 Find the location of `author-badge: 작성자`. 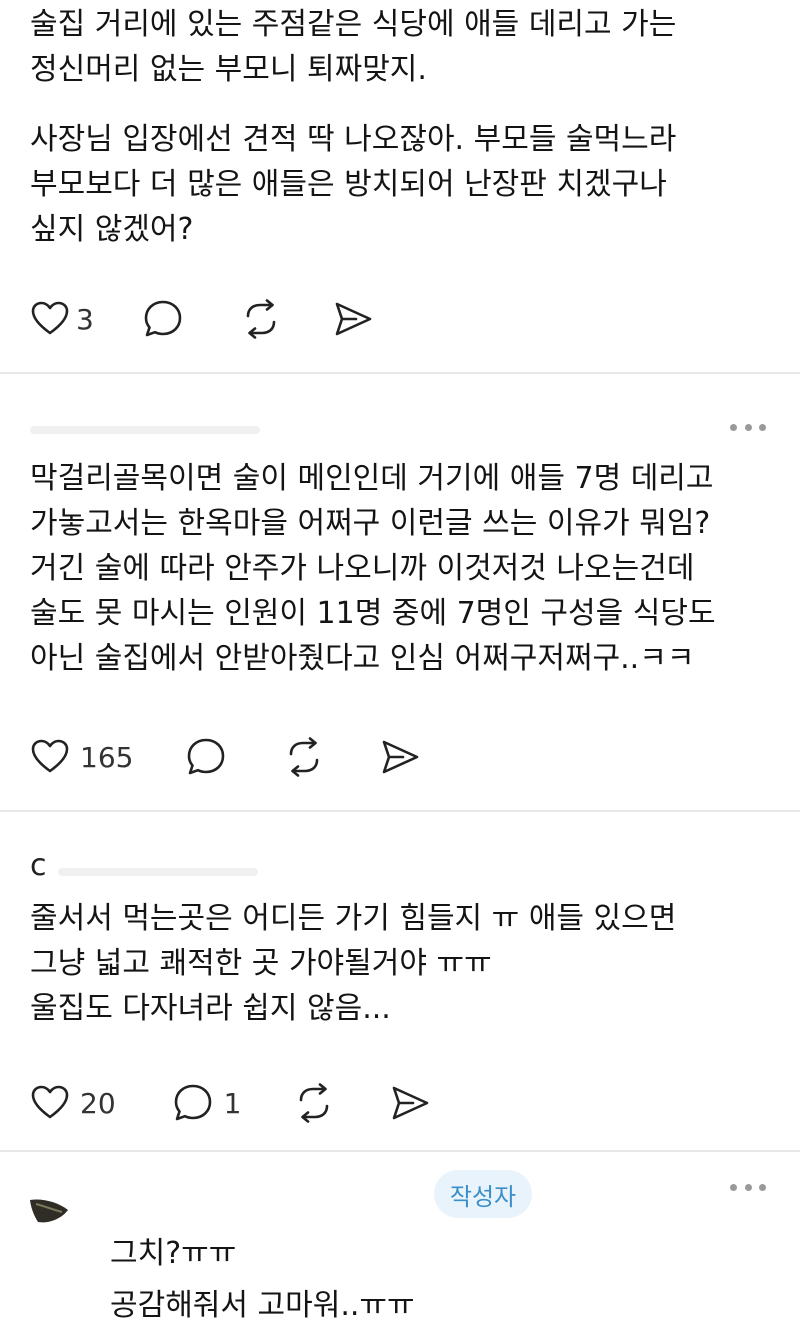

author-badge: 작성자 is located at coordinates (483, 1194).